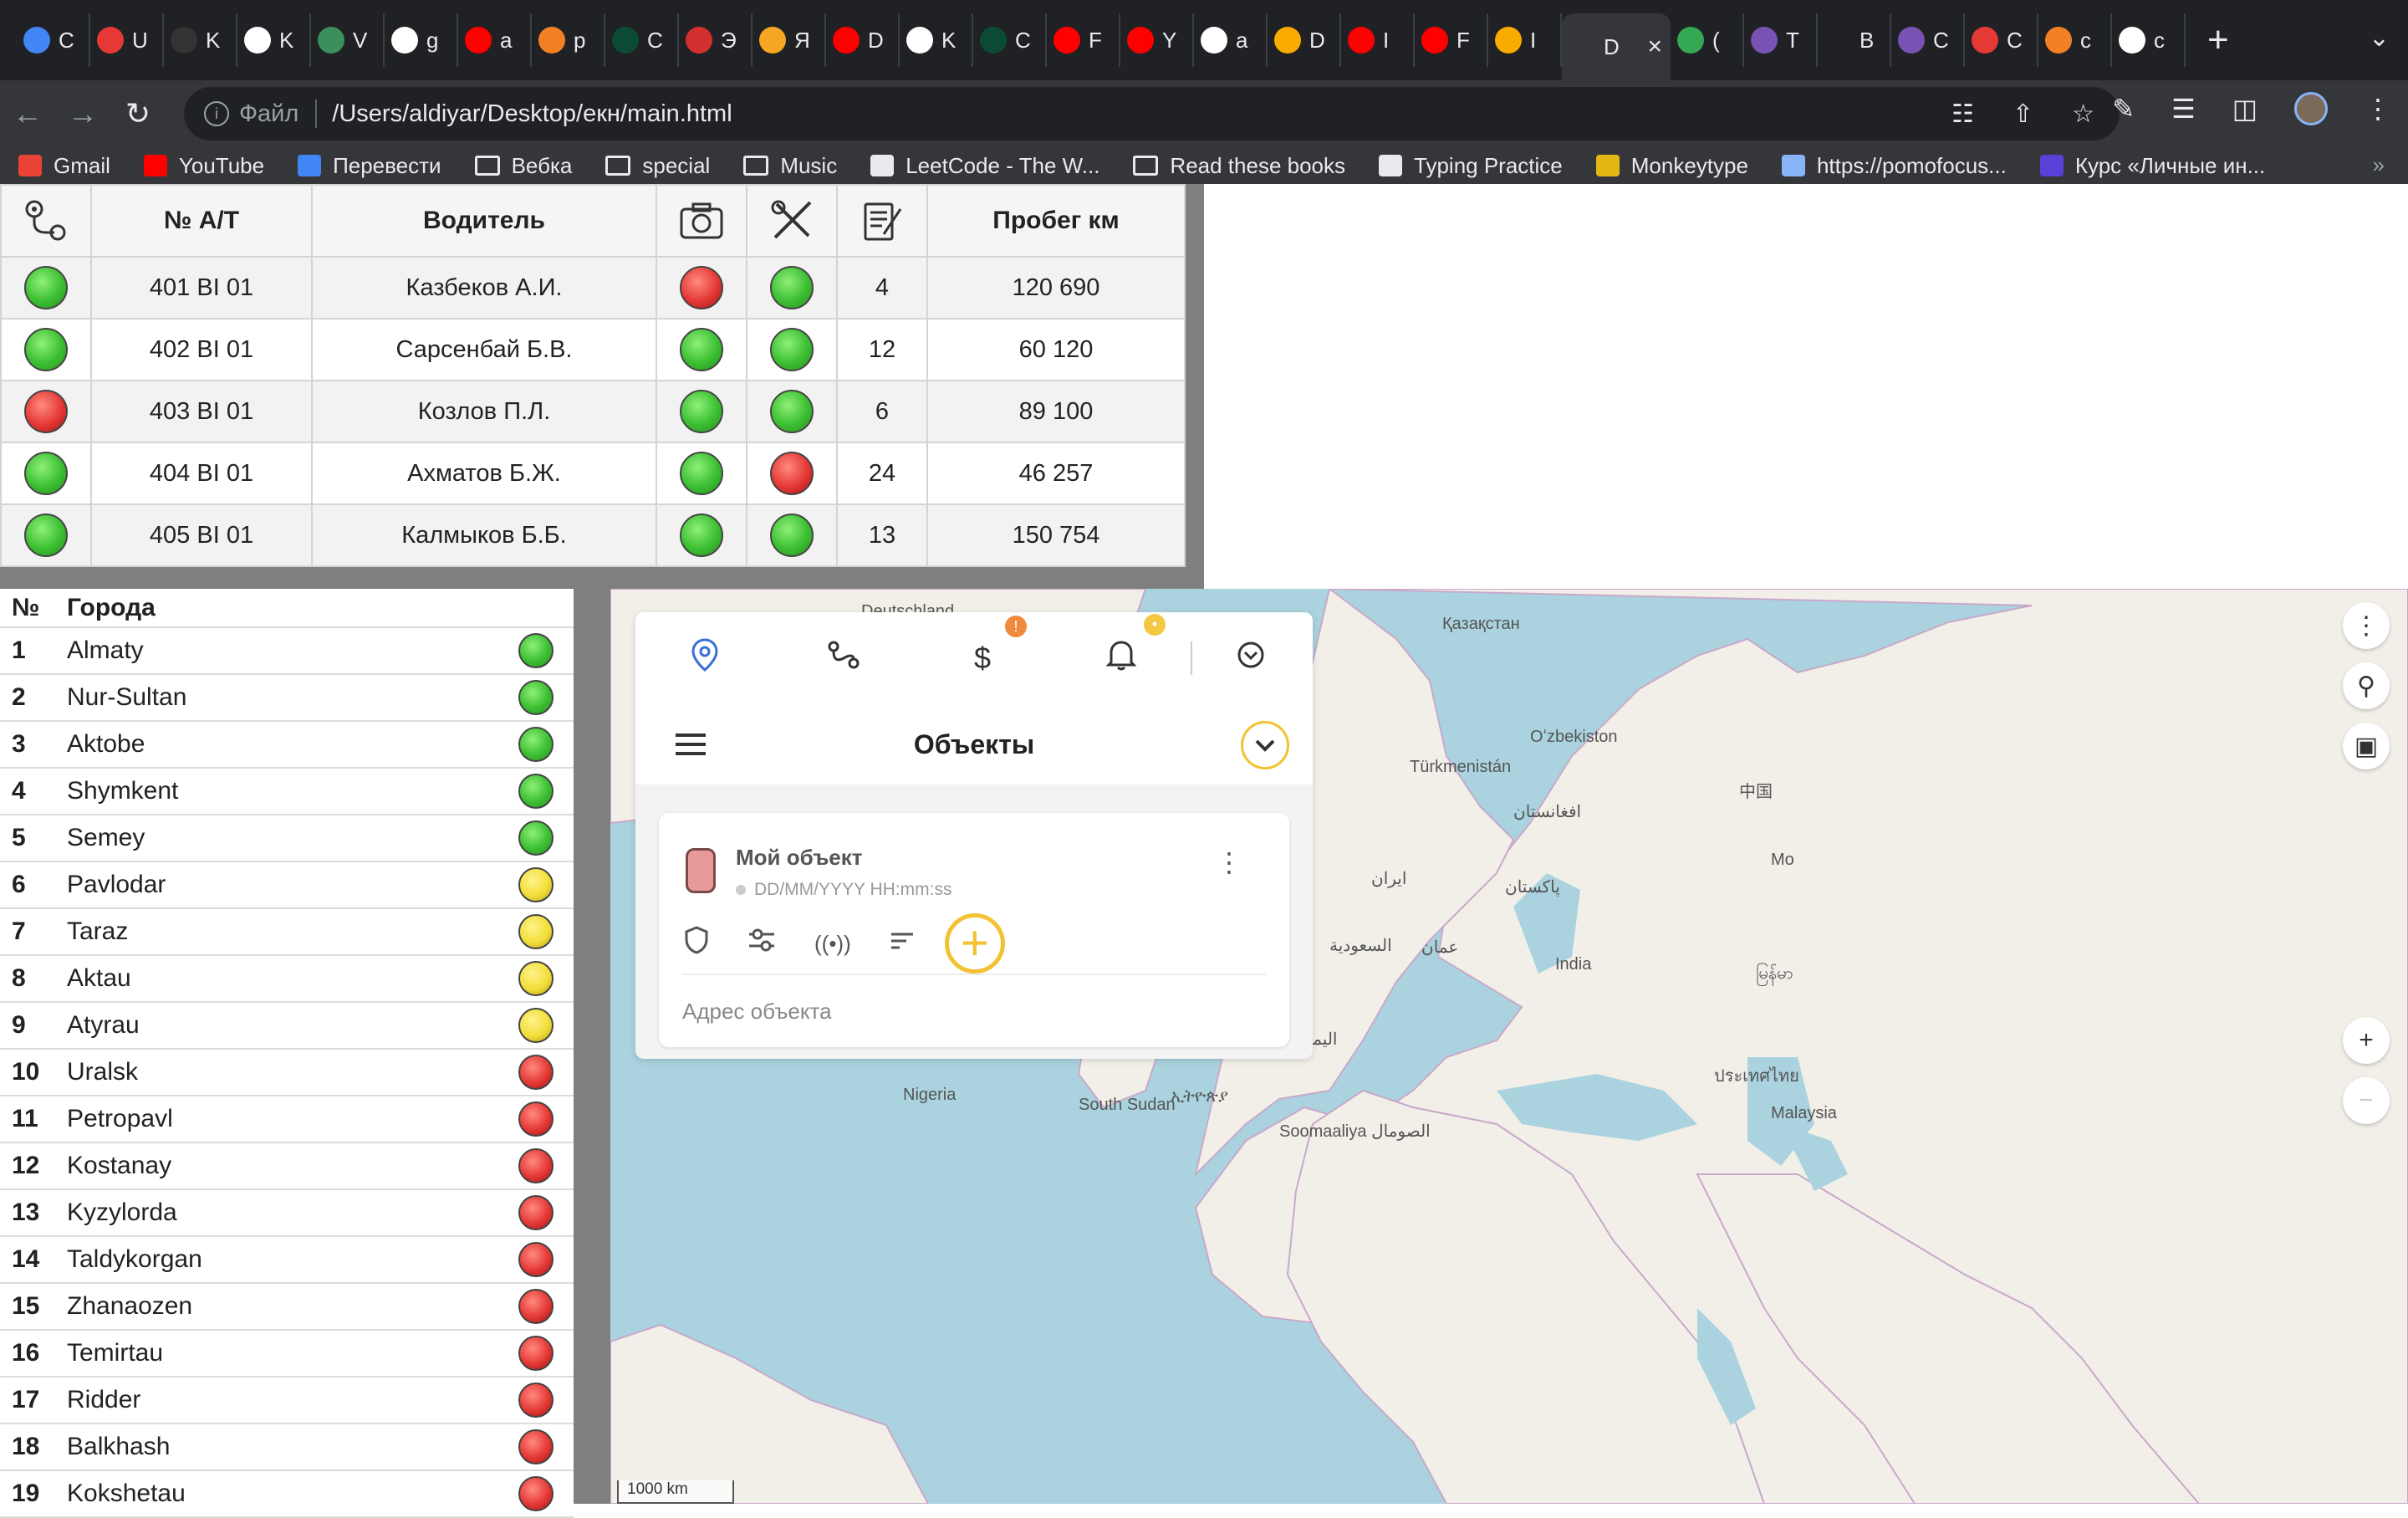 The width and height of the screenshot is (2408, 1518). What do you see at coordinates (2311, 108) in the screenshot?
I see `profile-avatar` at bounding box center [2311, 108].